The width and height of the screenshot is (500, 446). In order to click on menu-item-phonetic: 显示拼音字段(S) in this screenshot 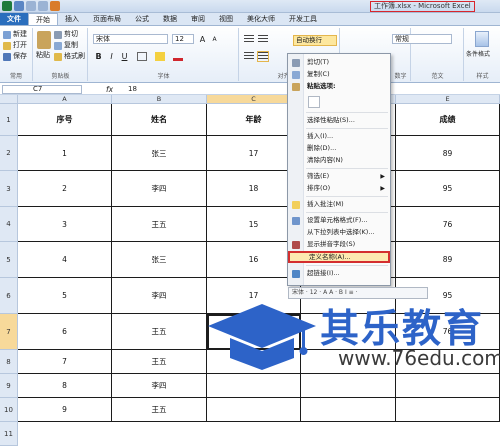, I will do `click(339, 244)`.